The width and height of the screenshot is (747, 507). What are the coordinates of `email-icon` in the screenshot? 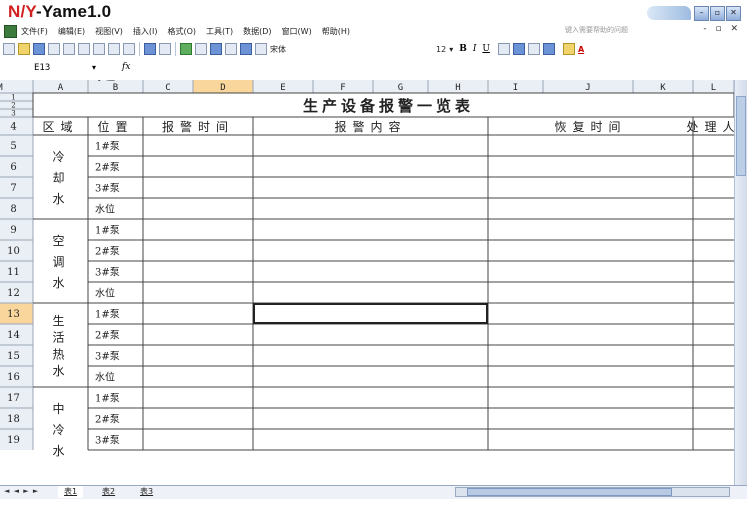 It's located at (69, 49).